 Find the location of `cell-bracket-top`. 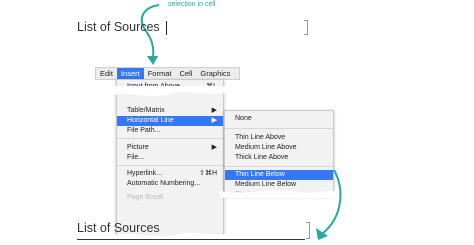

cell-bracket-top is located at coordinates (306, 27).